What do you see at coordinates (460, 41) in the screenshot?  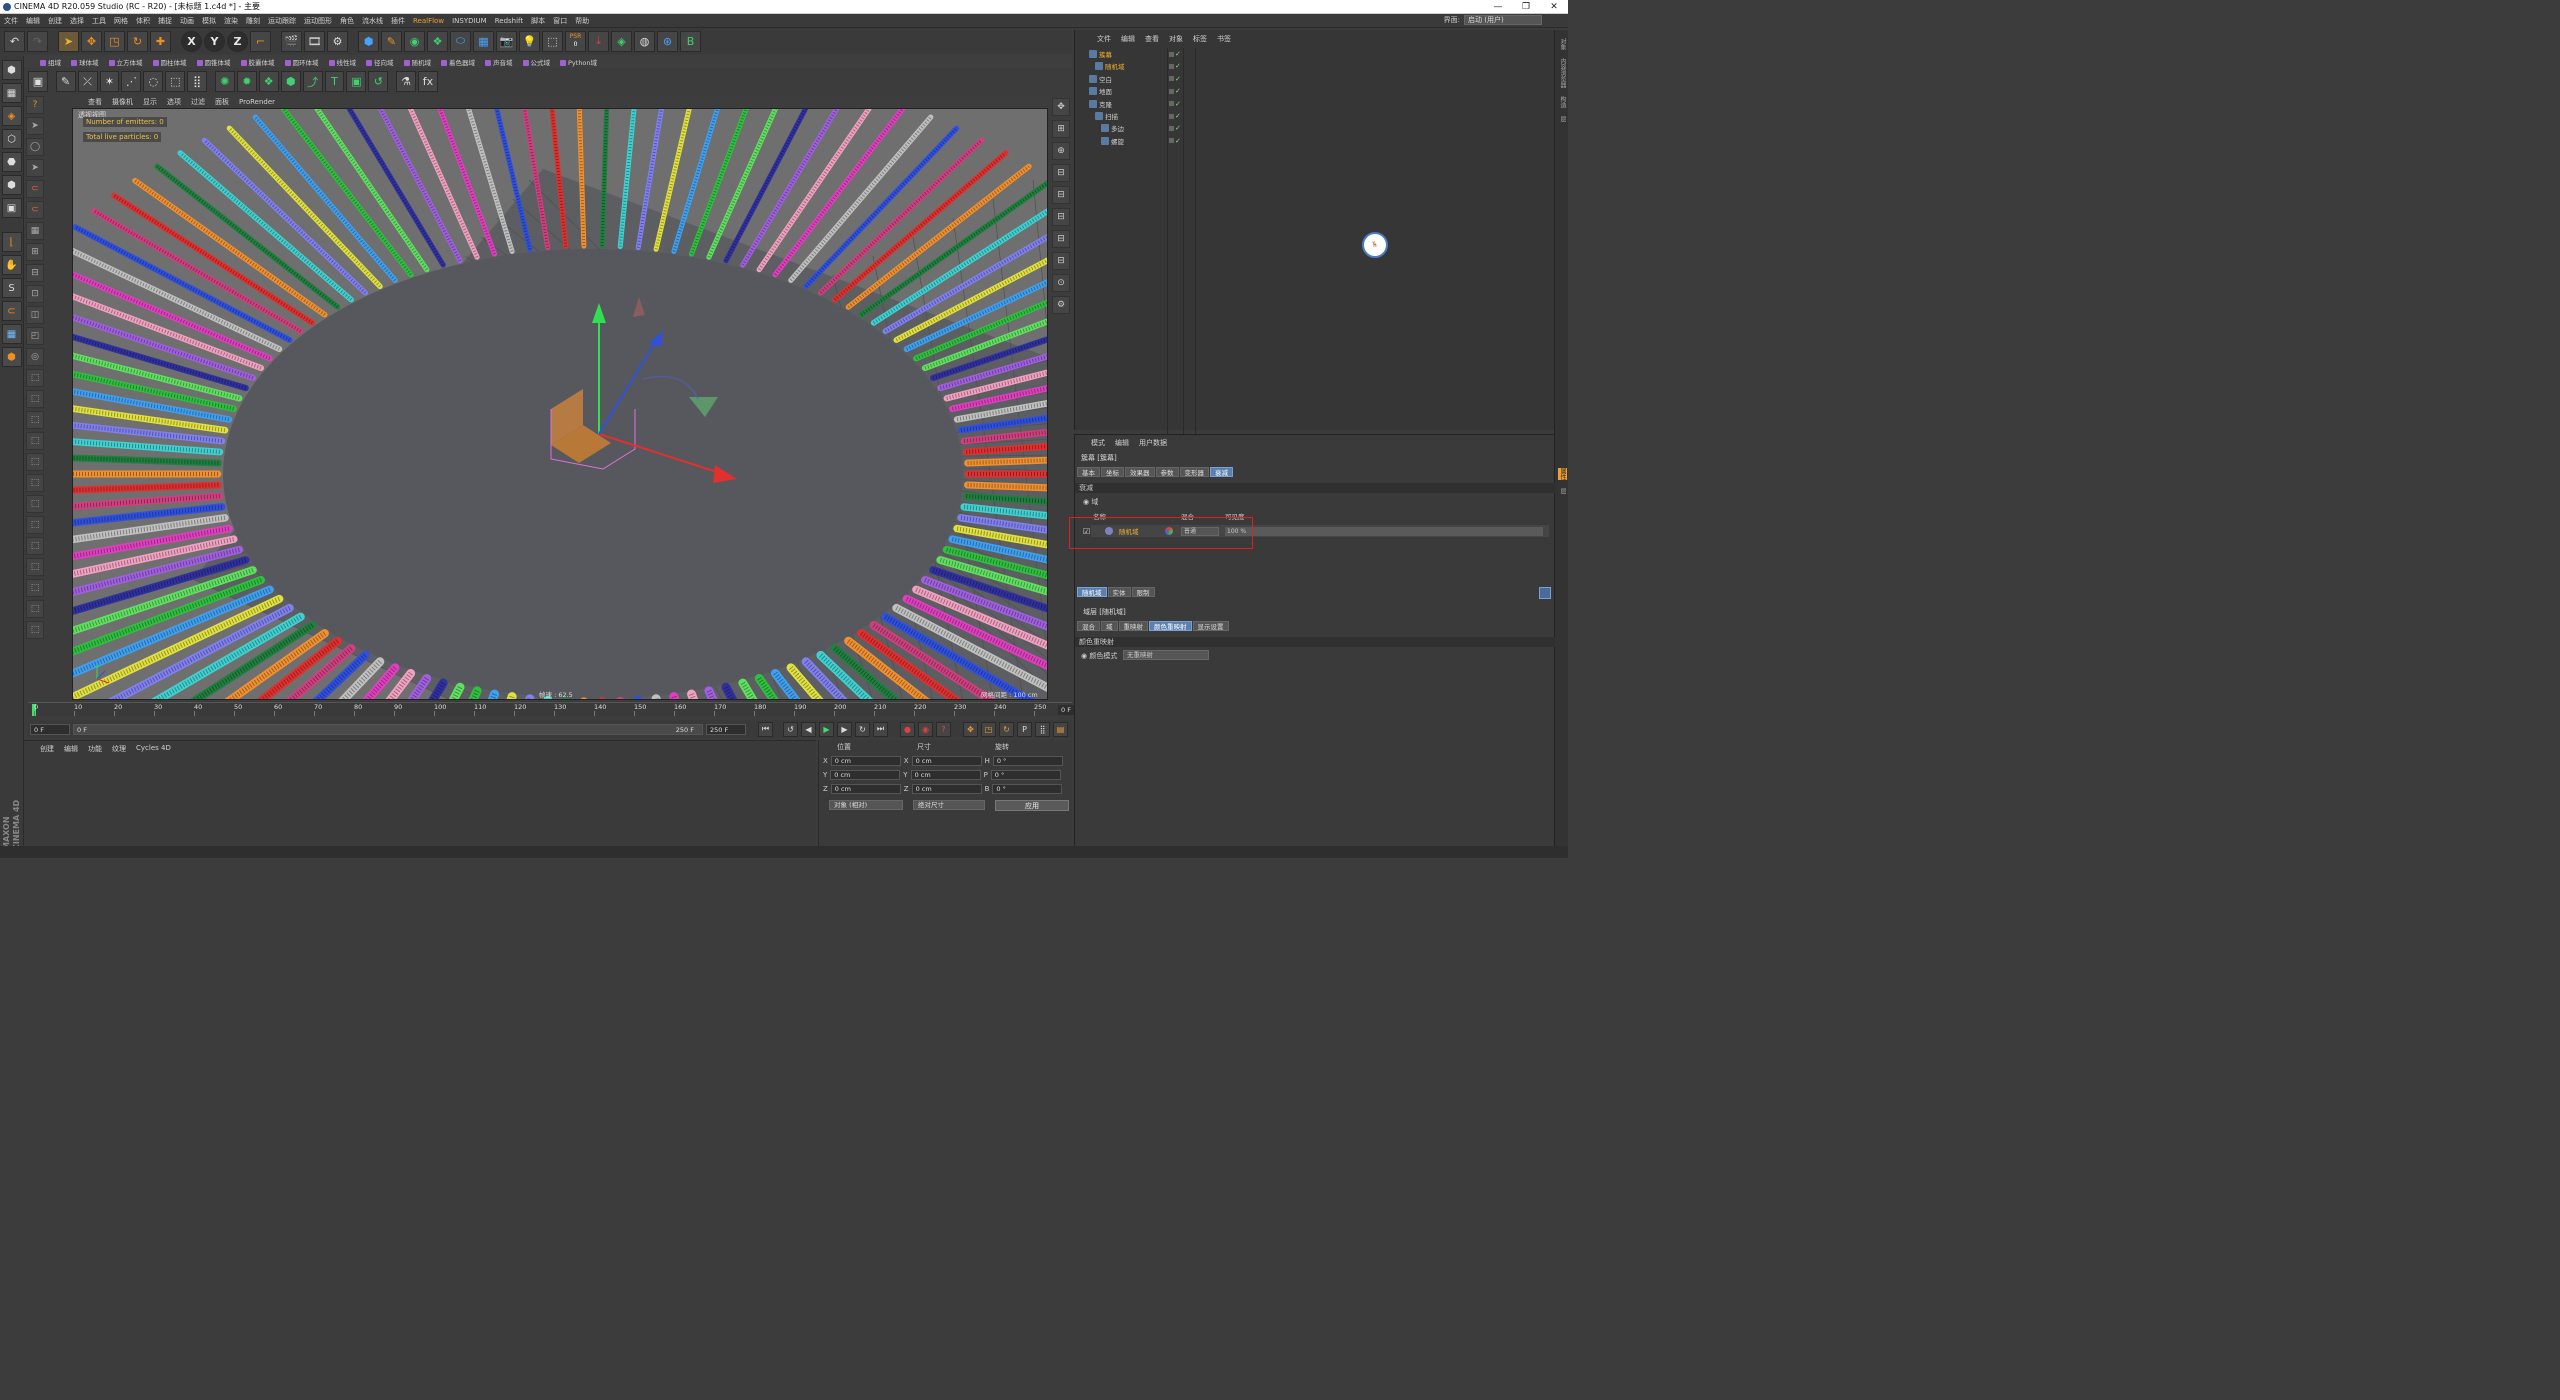 I see `deformer-icon: ⬭` at bounding box center [460, 41].